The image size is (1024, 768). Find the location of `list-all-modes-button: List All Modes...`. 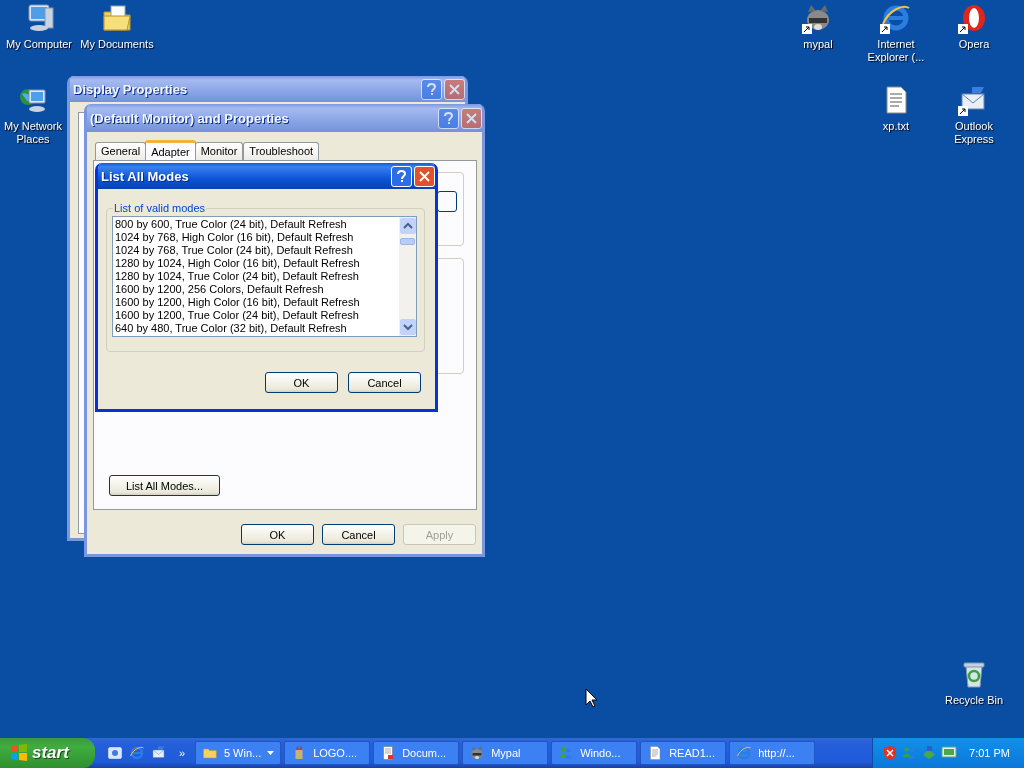

list-all-modes-button: List All Modes... is located at coordinates (164, 485).